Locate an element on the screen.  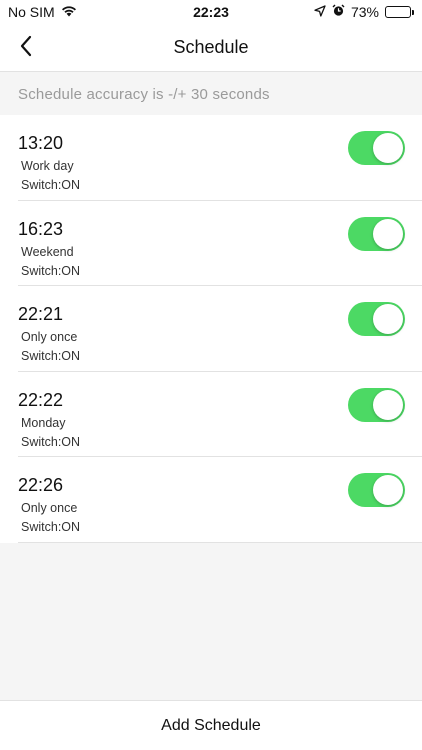
nav-bar: Schedule is located at coordinates (211, 48).